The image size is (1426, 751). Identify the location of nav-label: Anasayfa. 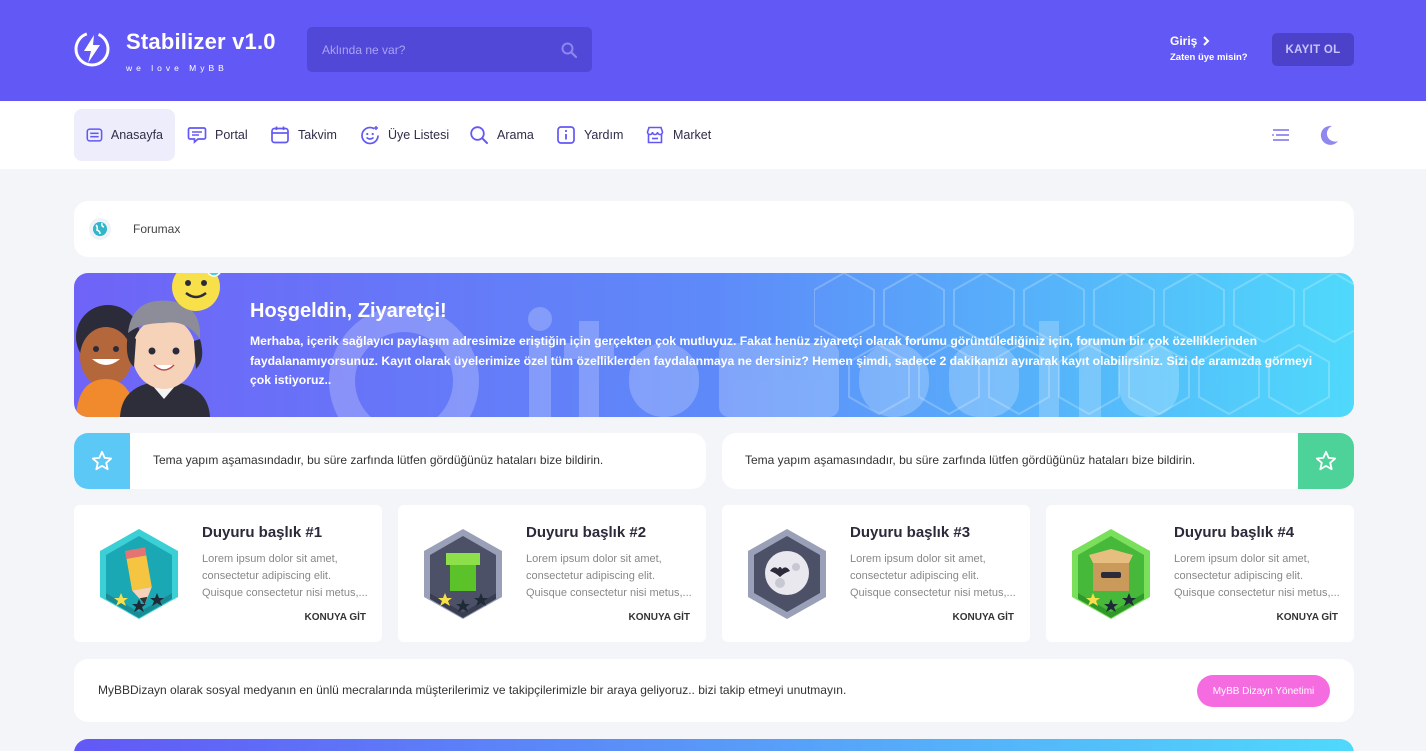
(136, 135).